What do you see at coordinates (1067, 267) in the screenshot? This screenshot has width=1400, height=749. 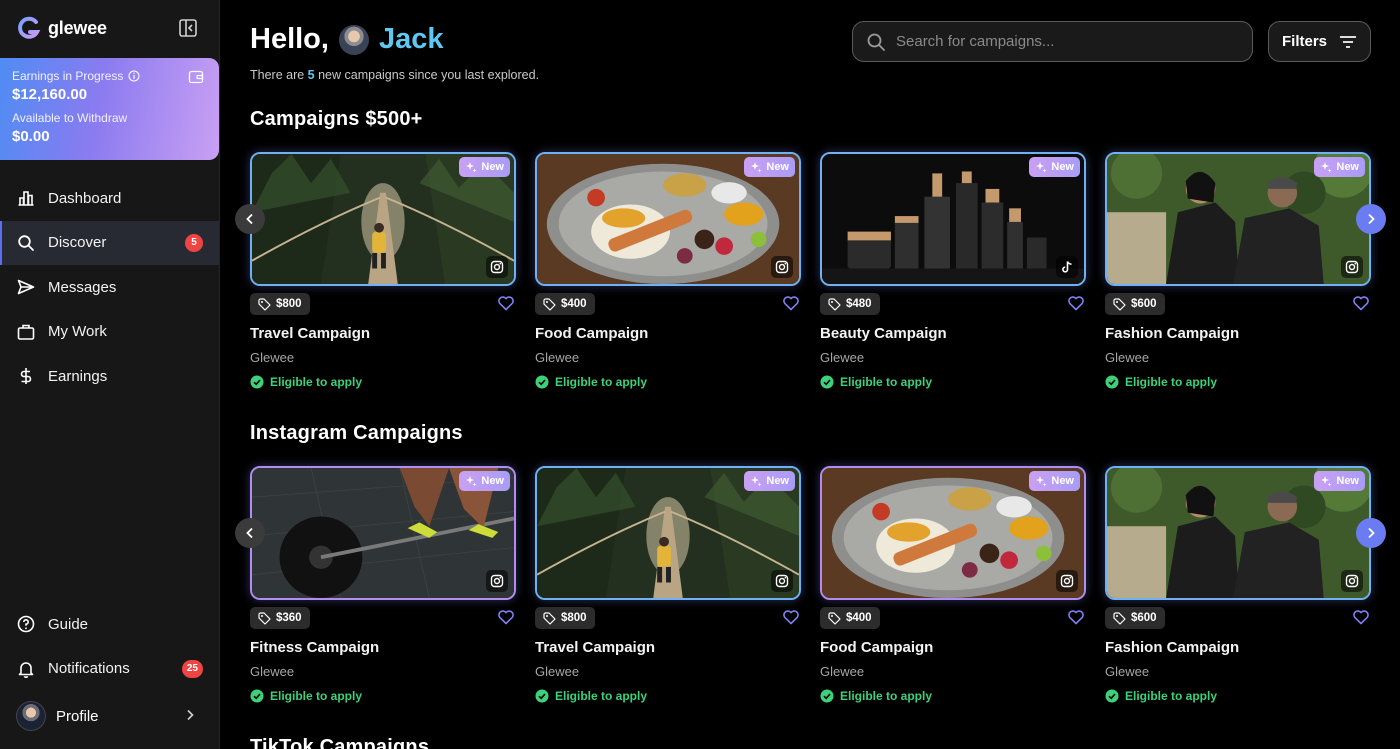 I see `platform-badge` at bounding box center [1067, 267].